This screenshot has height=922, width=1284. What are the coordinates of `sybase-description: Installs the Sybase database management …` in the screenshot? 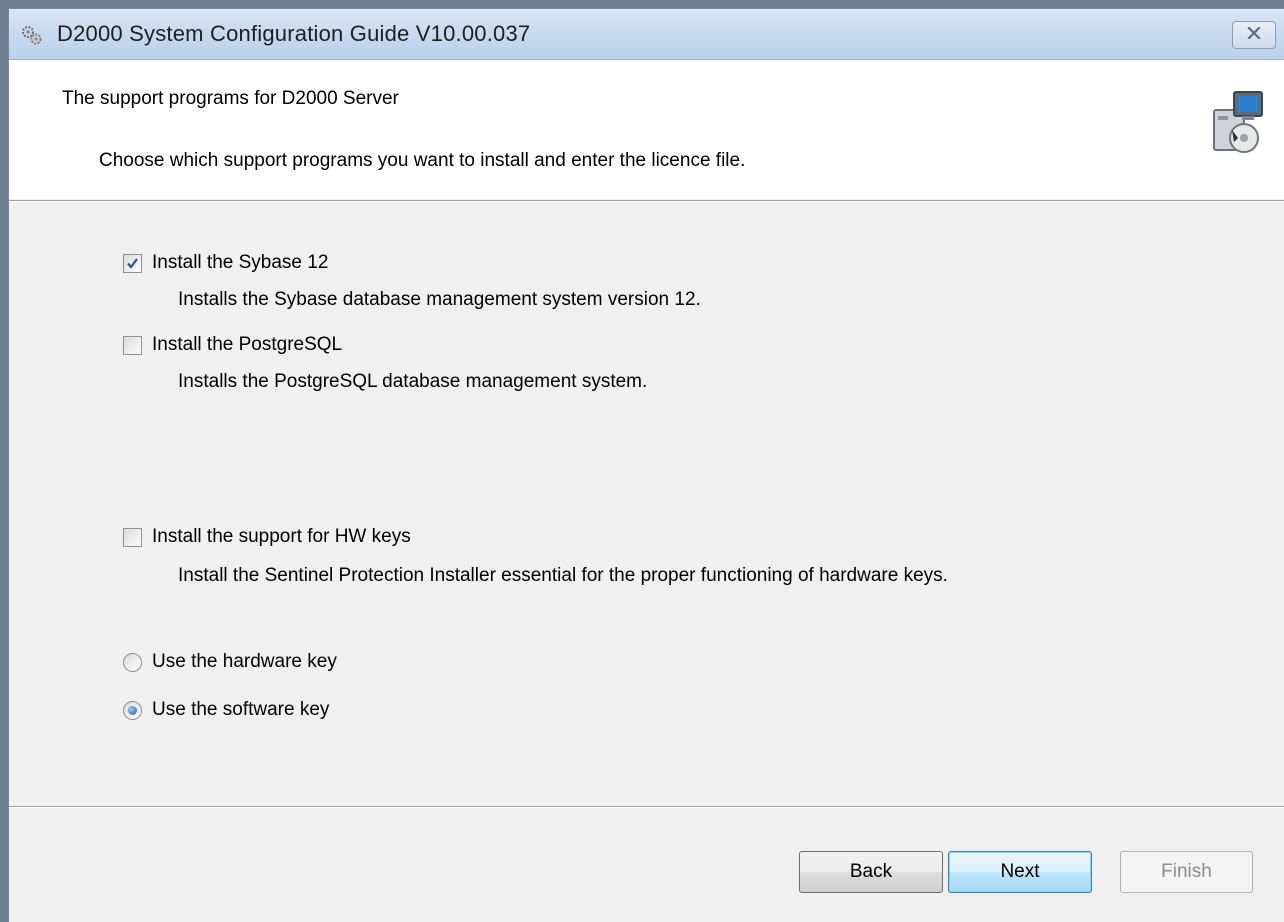 It's located at (439, 299).